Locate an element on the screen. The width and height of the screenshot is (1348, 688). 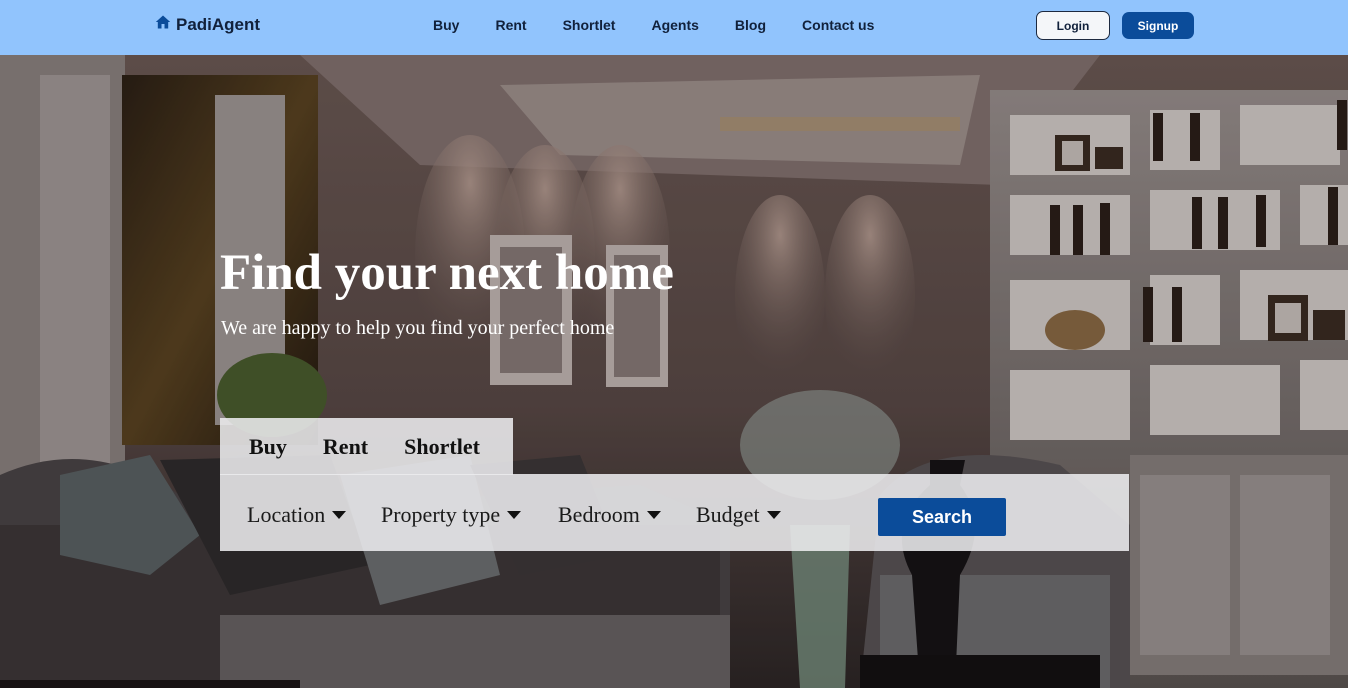
search-button: Search is located at coordinates (942, 517).